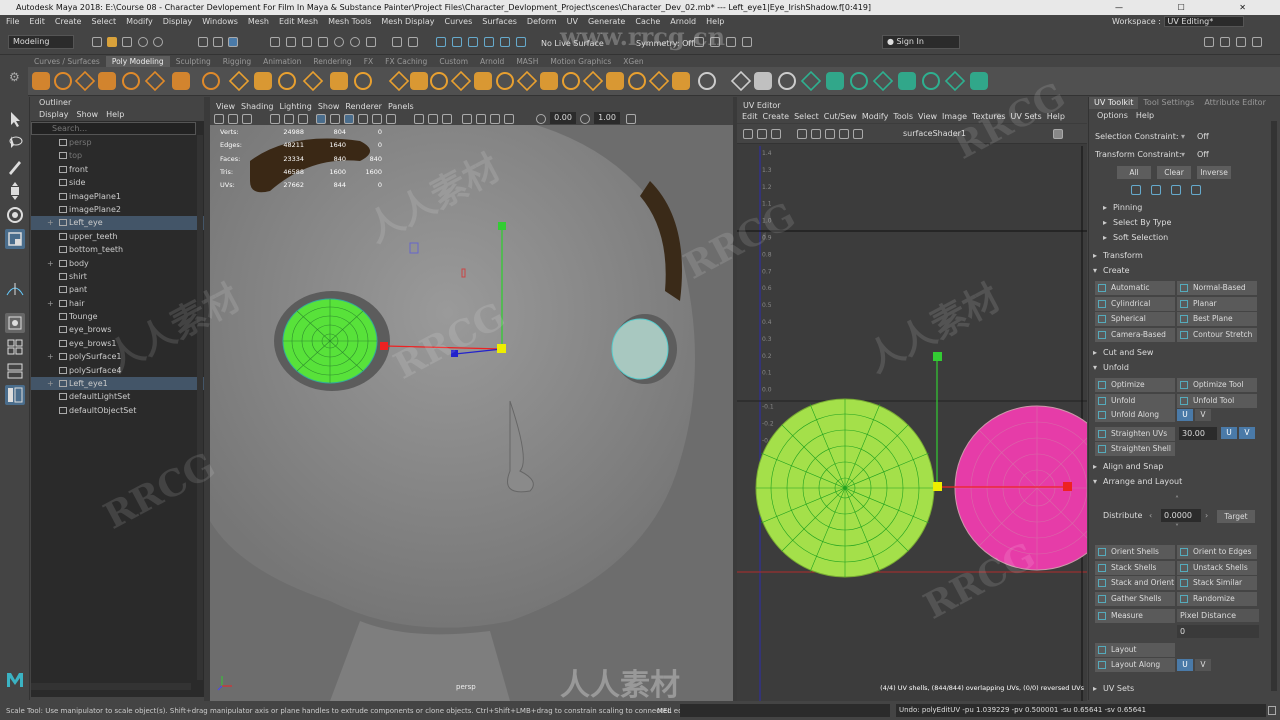  What do you see at coordinates (776, 116) in the screenshot?
I see `uv-menu-create: Create` at bounding box center [776, 116].